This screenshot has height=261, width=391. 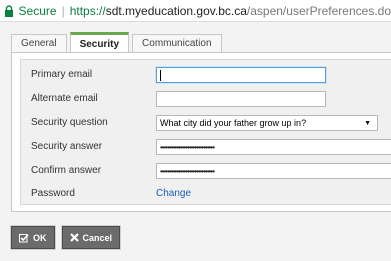 I want to click on url-path: /aspen/userPreferences.do, so click(x=318, y=10).